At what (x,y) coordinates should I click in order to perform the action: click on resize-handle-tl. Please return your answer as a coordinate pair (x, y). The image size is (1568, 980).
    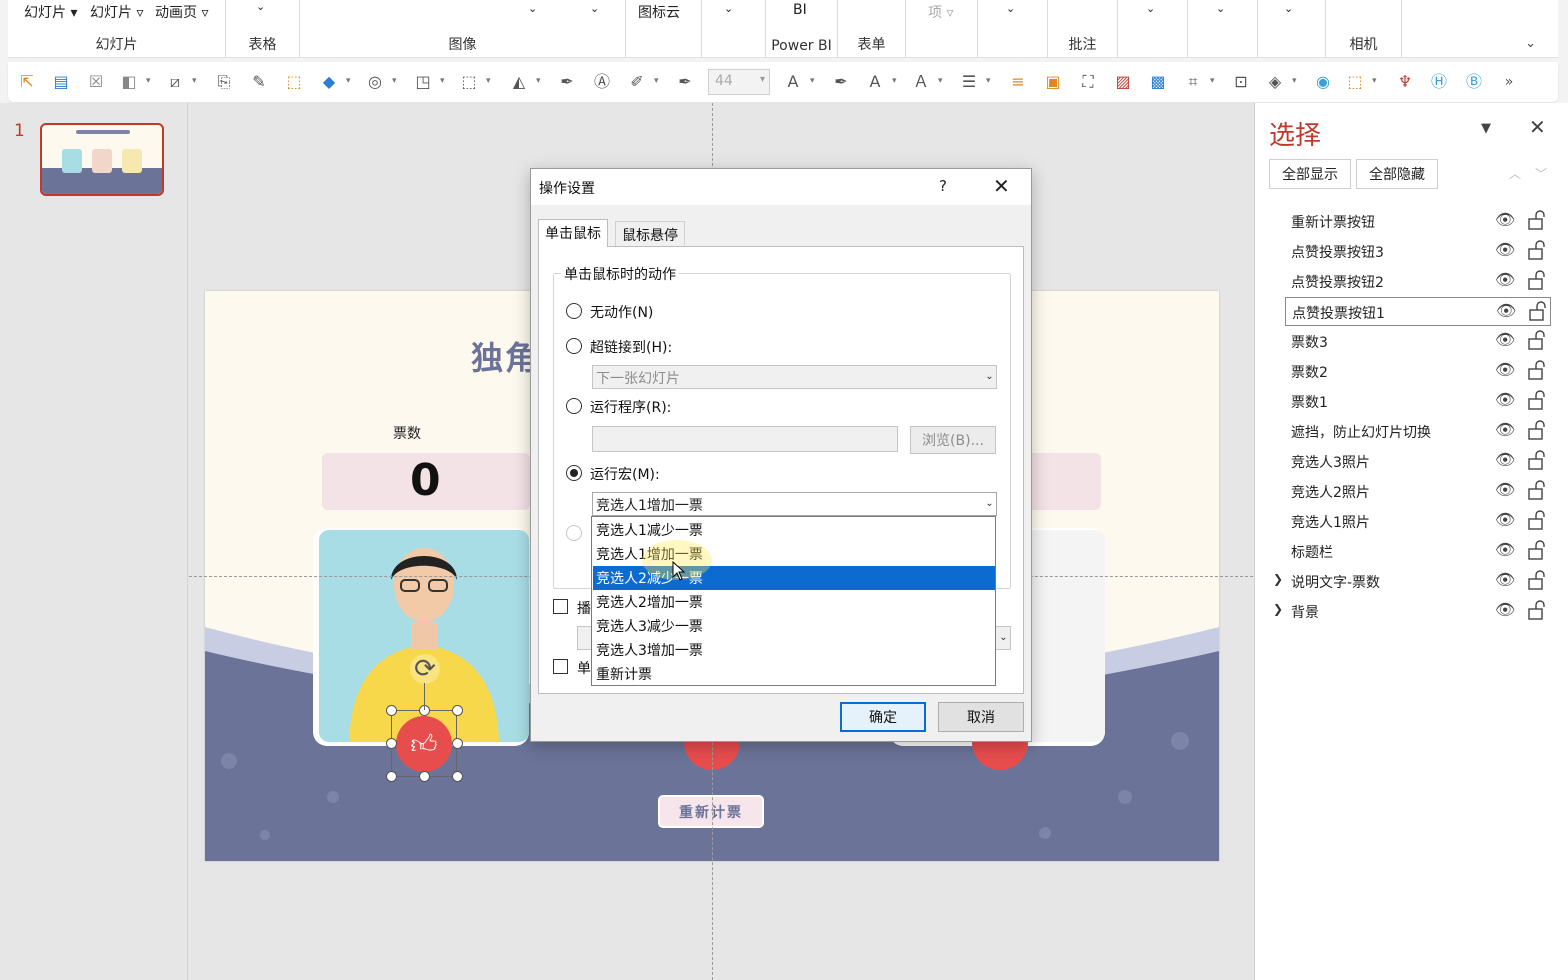
    Looking at the image, I should click on (391, 710).